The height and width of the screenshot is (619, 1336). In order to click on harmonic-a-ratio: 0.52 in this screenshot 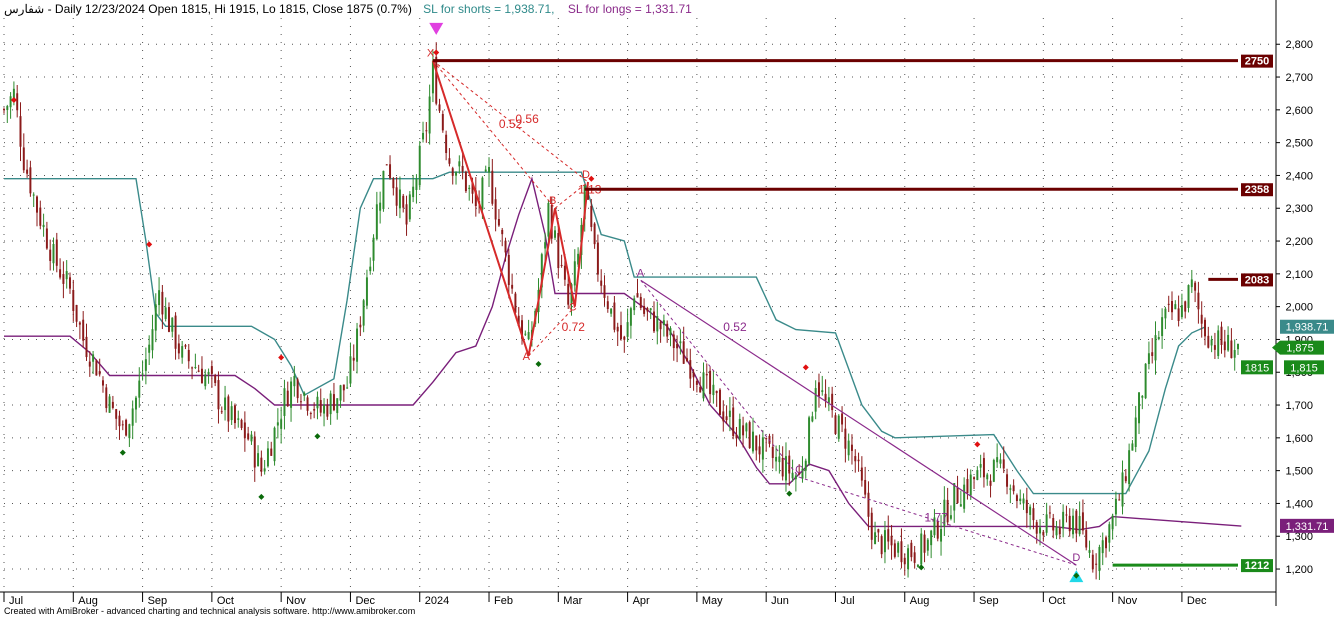, I will do `click(511, 124)`.